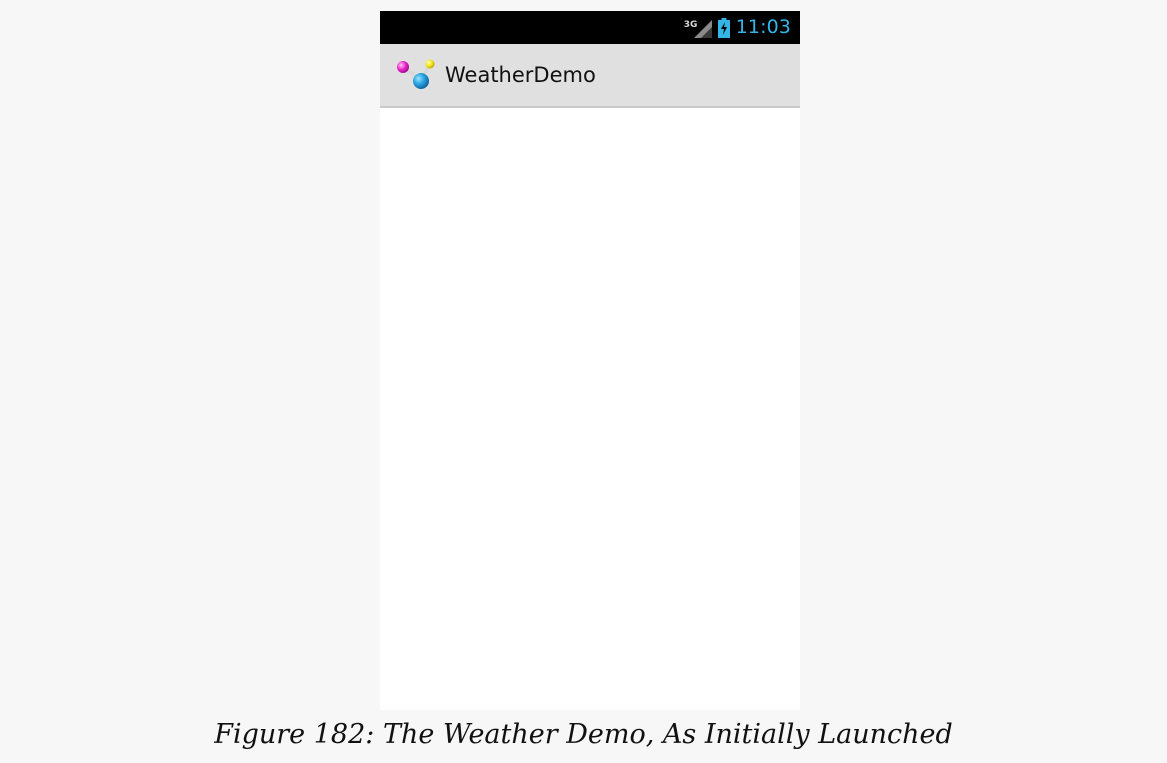  What do you see at coordinates (723, 27) in the screenshot?
I see `battery-charging-icon` at bounding box center [723, 27].